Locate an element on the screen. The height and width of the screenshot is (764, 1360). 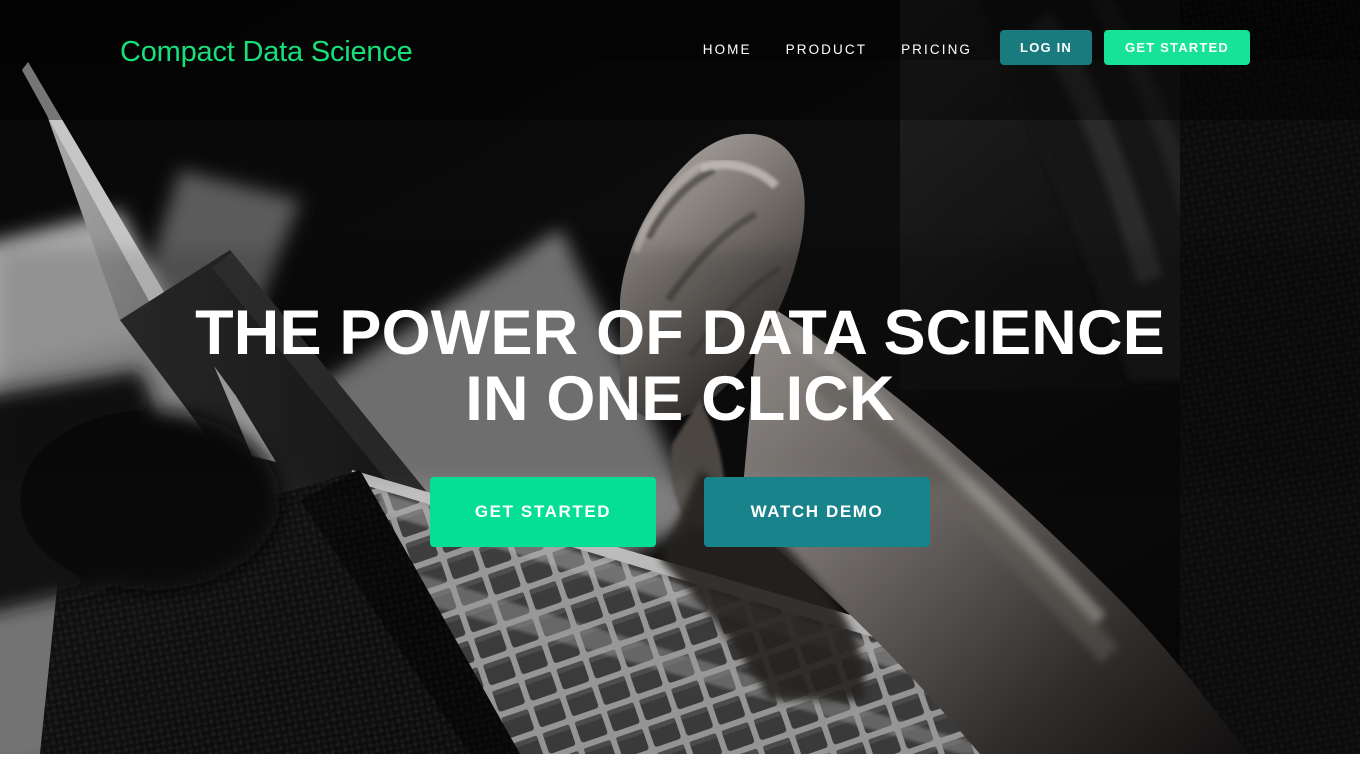
nav-item-product: PRODUCT is located at coordinates (826, 49).